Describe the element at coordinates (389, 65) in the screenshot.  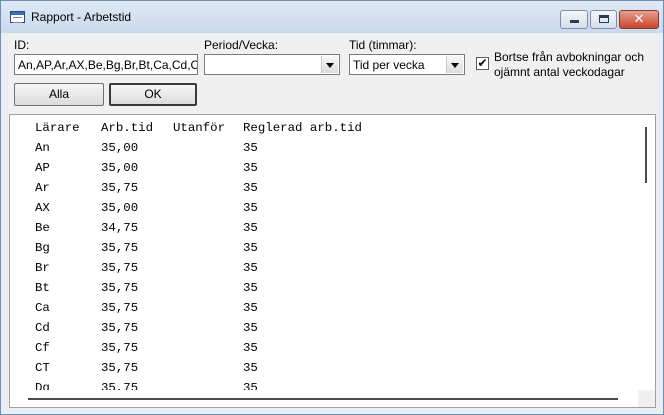
I see `tid-value: Tid per vecka` at that location.